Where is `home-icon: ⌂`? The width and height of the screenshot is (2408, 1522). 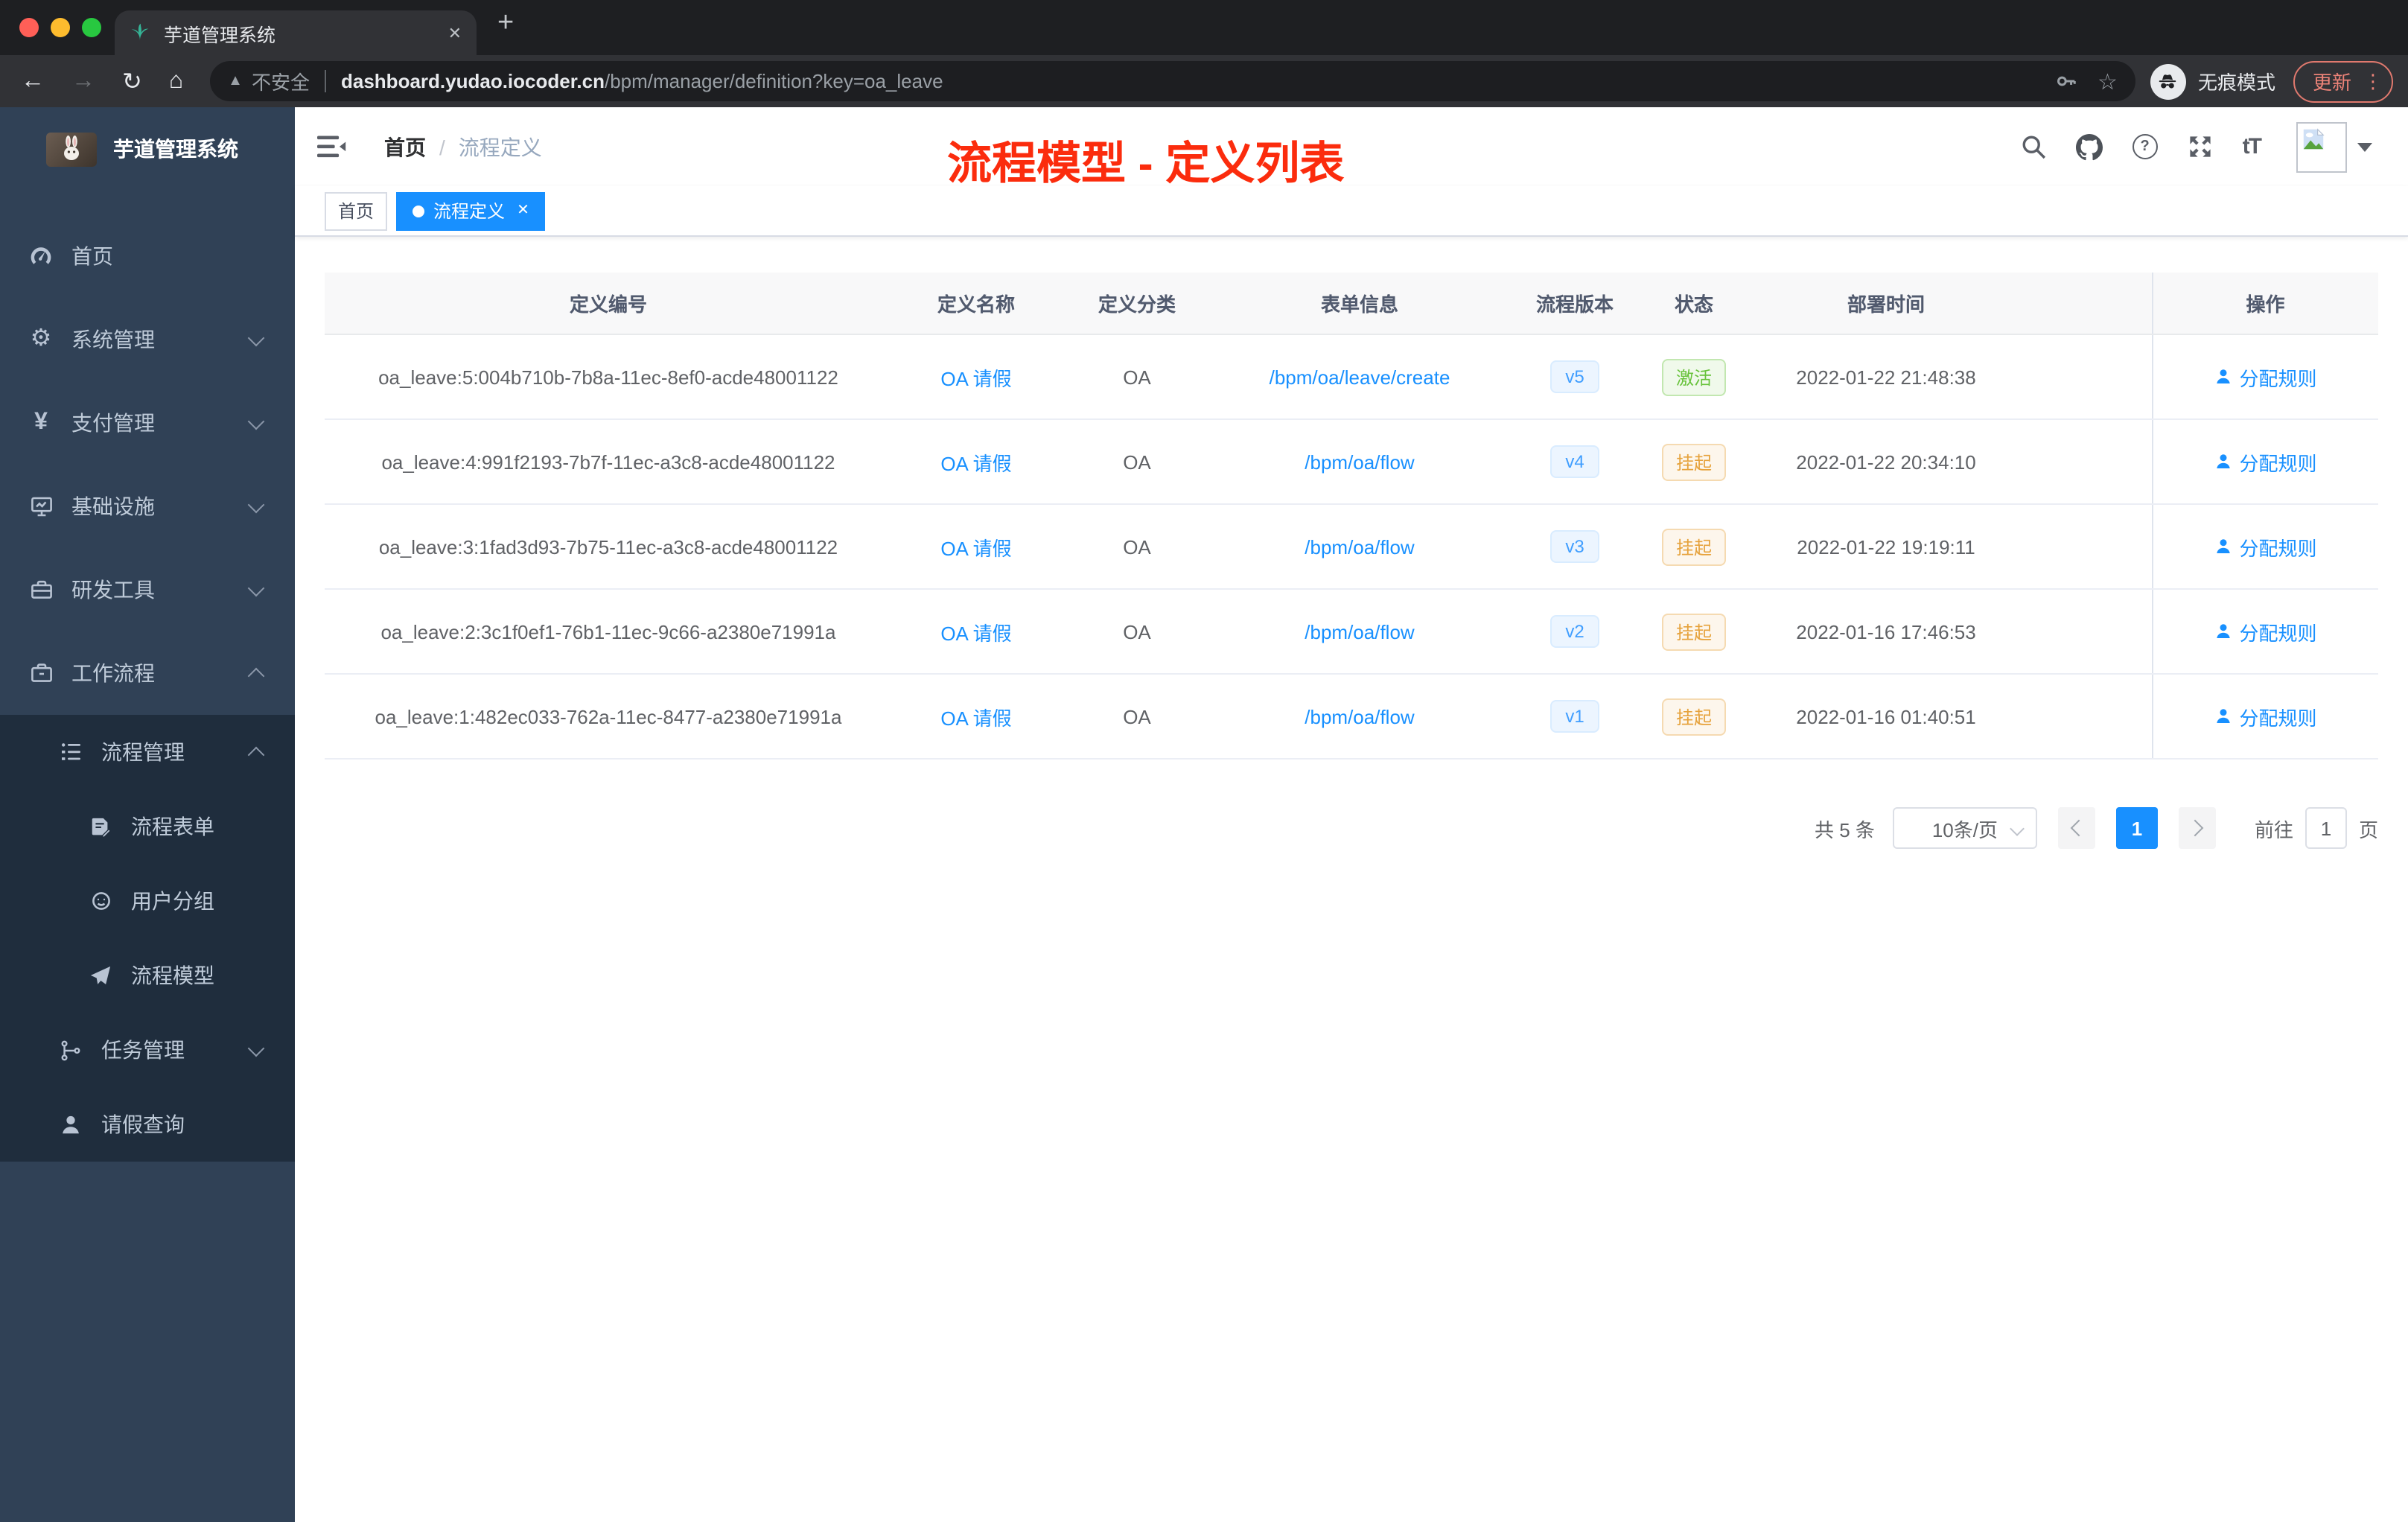 home-icon: ⌂ is located at coordinates (176, 81).